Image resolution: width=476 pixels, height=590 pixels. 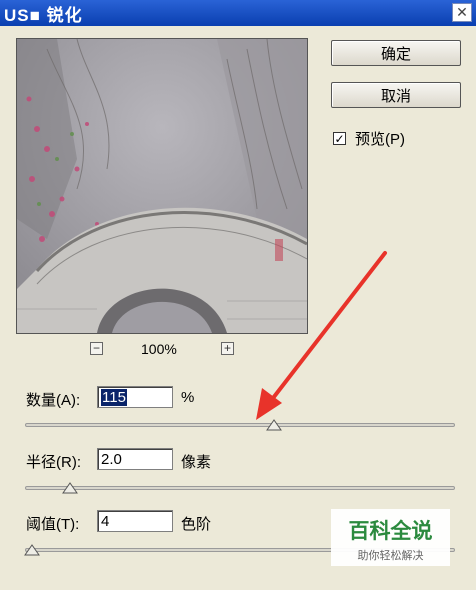 What do you see at coordinates (390, 556) in the screenshot?
I see `watermark-subtitle: 助你轻松解决` at bounding box center [390, 556].